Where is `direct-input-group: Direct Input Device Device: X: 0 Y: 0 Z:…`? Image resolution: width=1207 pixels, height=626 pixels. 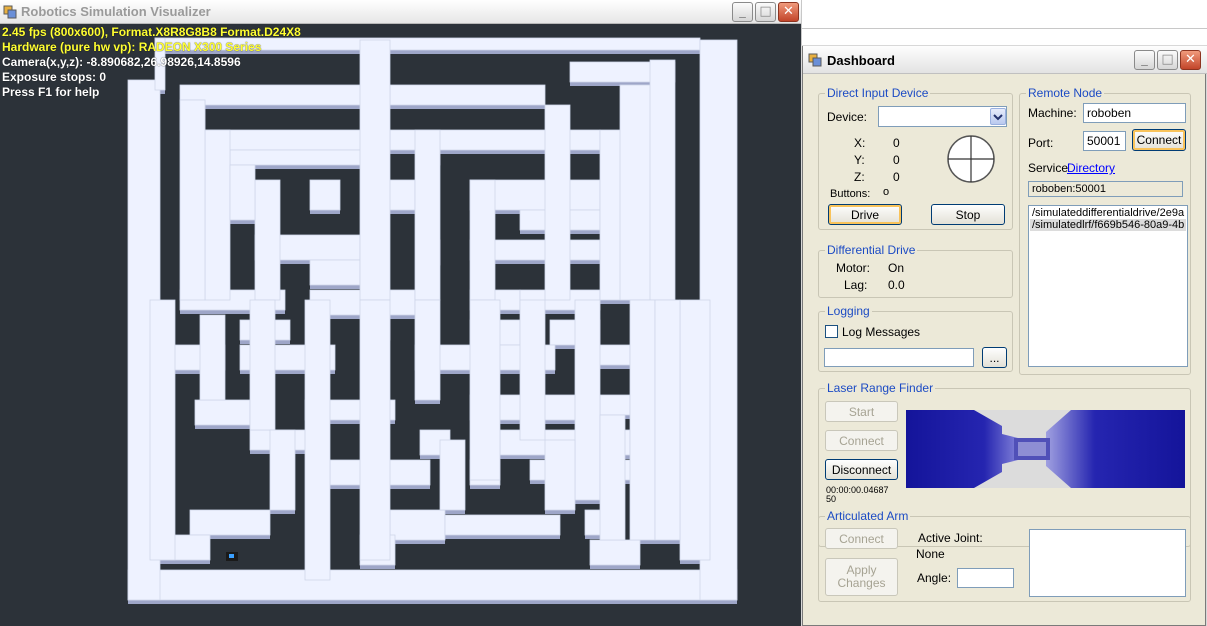
direct-input-group: Direct Input Device Device: X: 0 Y: 0 Z:… is located at coordinates (915, 158).